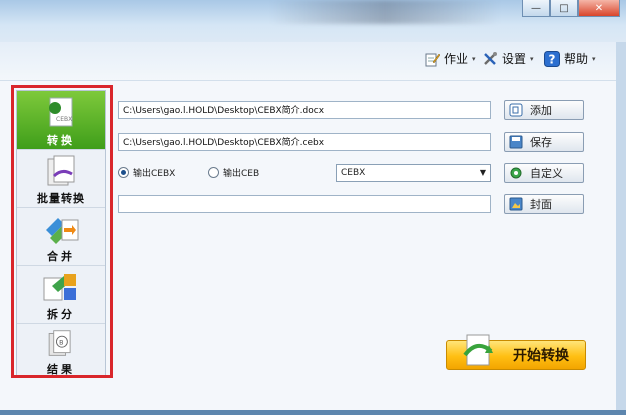  I want to click on source-path-input: C:\Users\gao.l.HOLD\Desktop\CEBX简介.docx, so click(304, 110).